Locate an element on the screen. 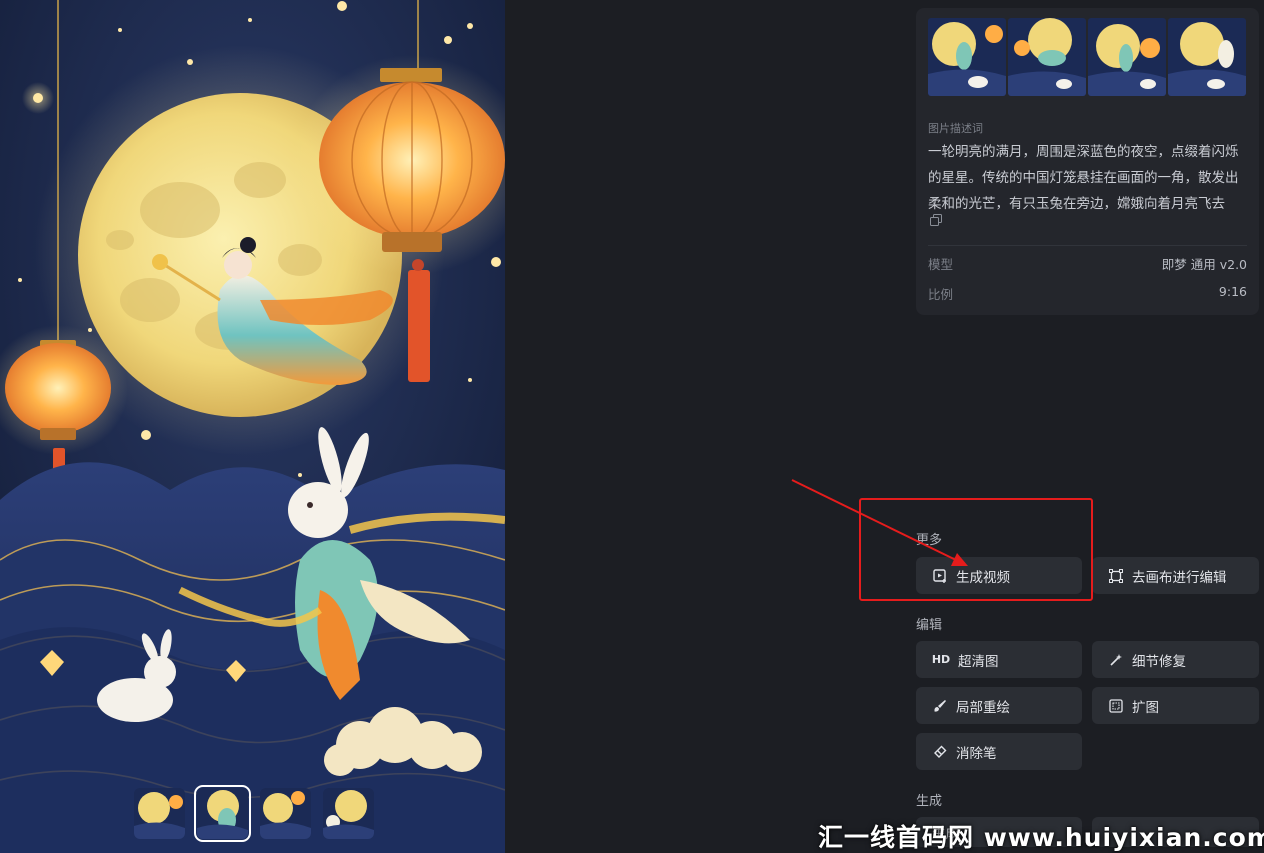 This screenshot has height=853, width=1264. crop-canvas-icon is located at coordinates (1116, 576).